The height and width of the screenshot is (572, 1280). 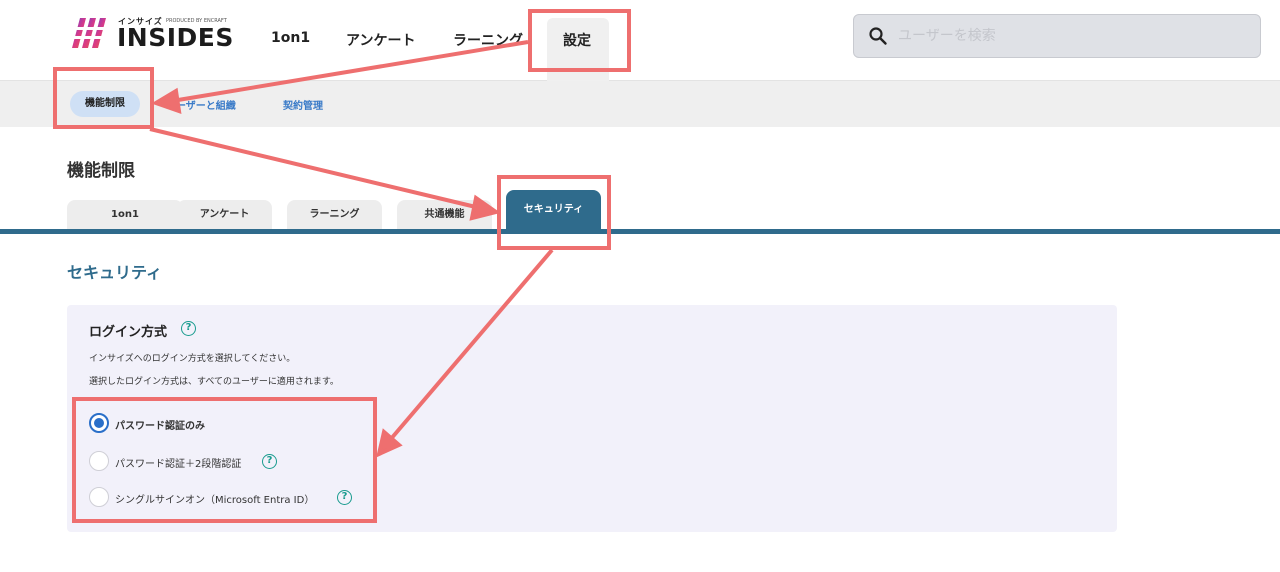 I want to click on nav-item-1on1: 1on1, so click(x=290, y=38).